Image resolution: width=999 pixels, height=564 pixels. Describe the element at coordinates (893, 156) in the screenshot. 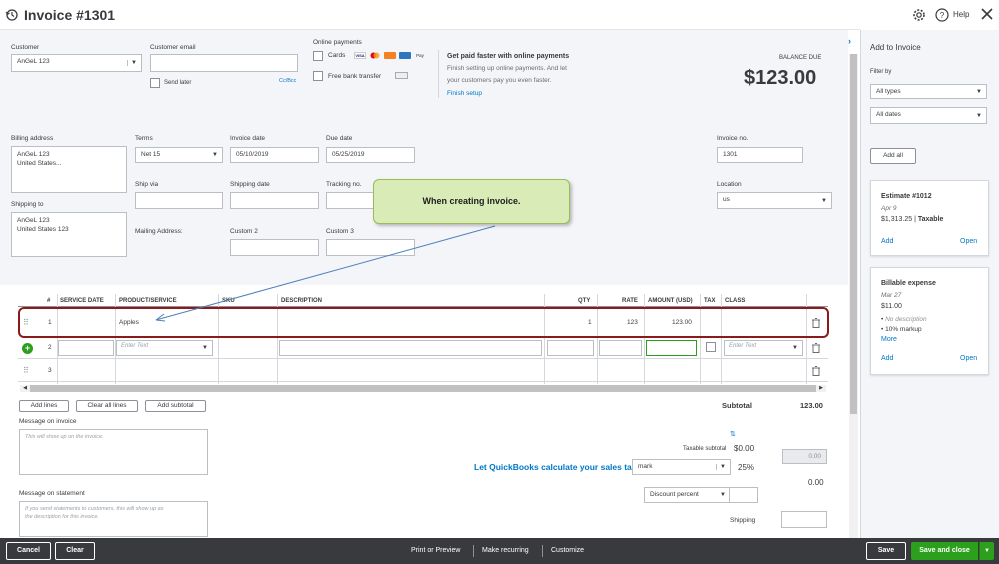

I see `add-all-button: Add all` at that location.